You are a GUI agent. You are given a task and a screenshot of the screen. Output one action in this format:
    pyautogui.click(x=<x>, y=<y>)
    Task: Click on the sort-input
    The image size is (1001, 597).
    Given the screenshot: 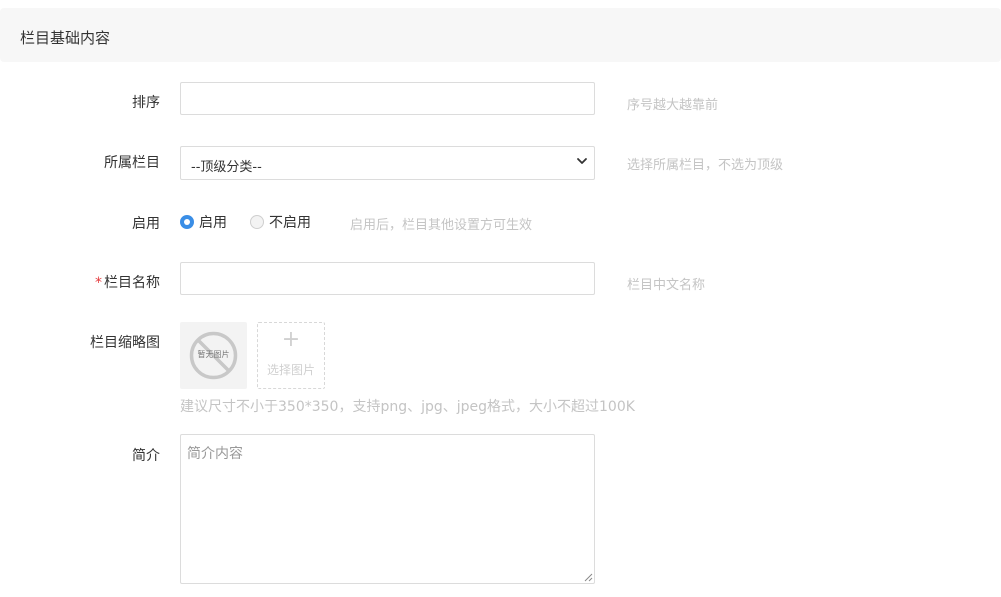 What is the action you would take?
    pyautogui.click(x=387, y=98)
    